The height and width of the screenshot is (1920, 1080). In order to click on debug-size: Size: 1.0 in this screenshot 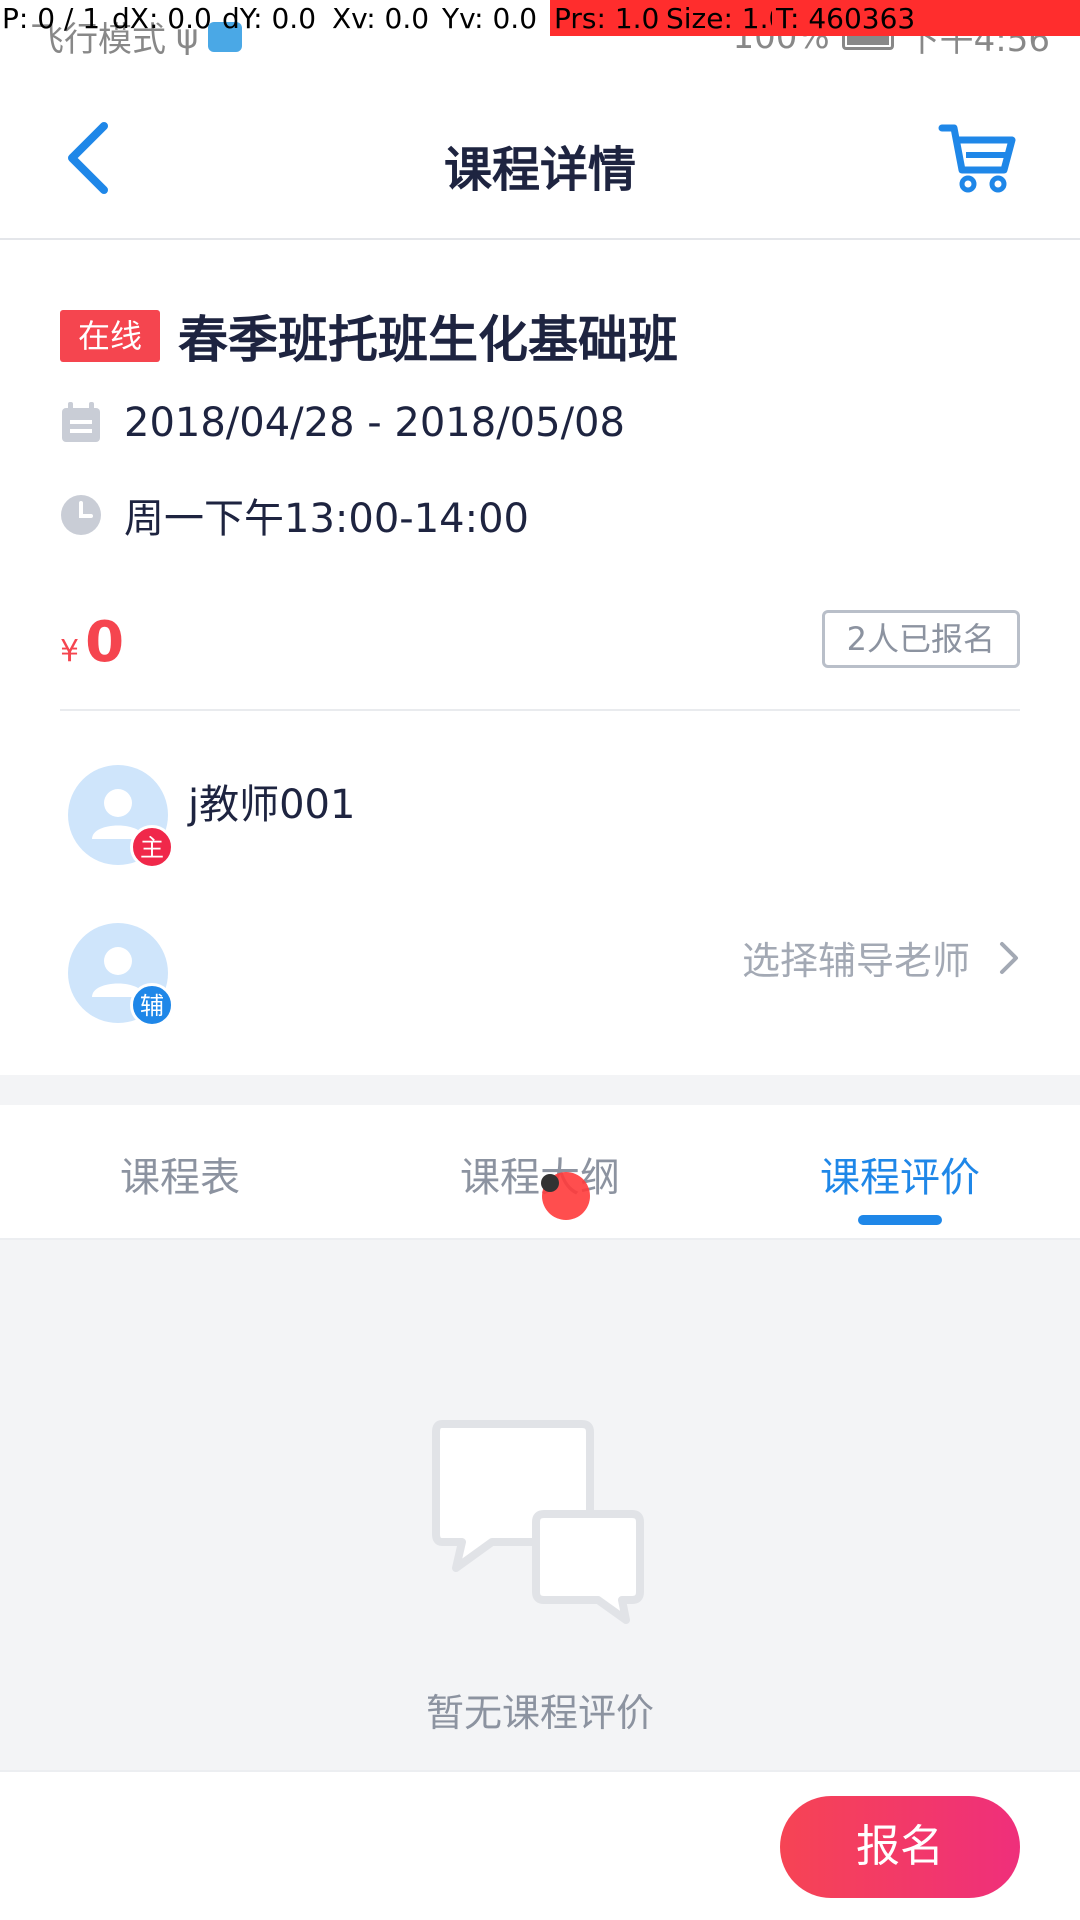, I will do `click(724, 18)`.